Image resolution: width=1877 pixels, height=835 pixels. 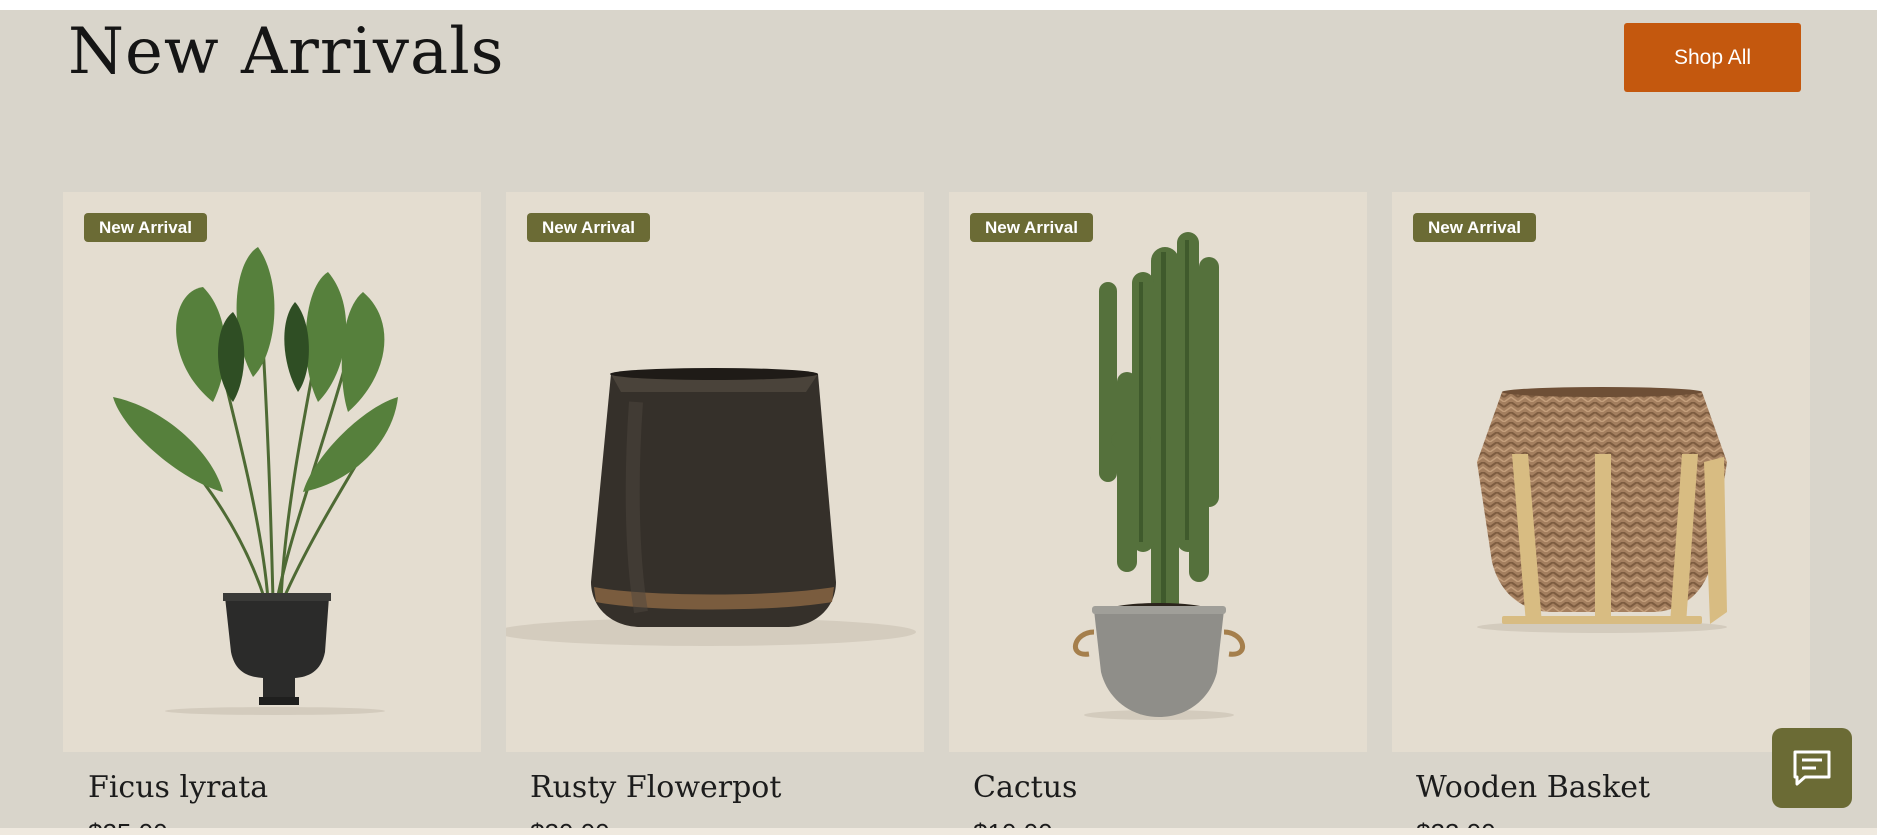 I want to click on rusty-flowerpot-image, so click(x=715, y=472).